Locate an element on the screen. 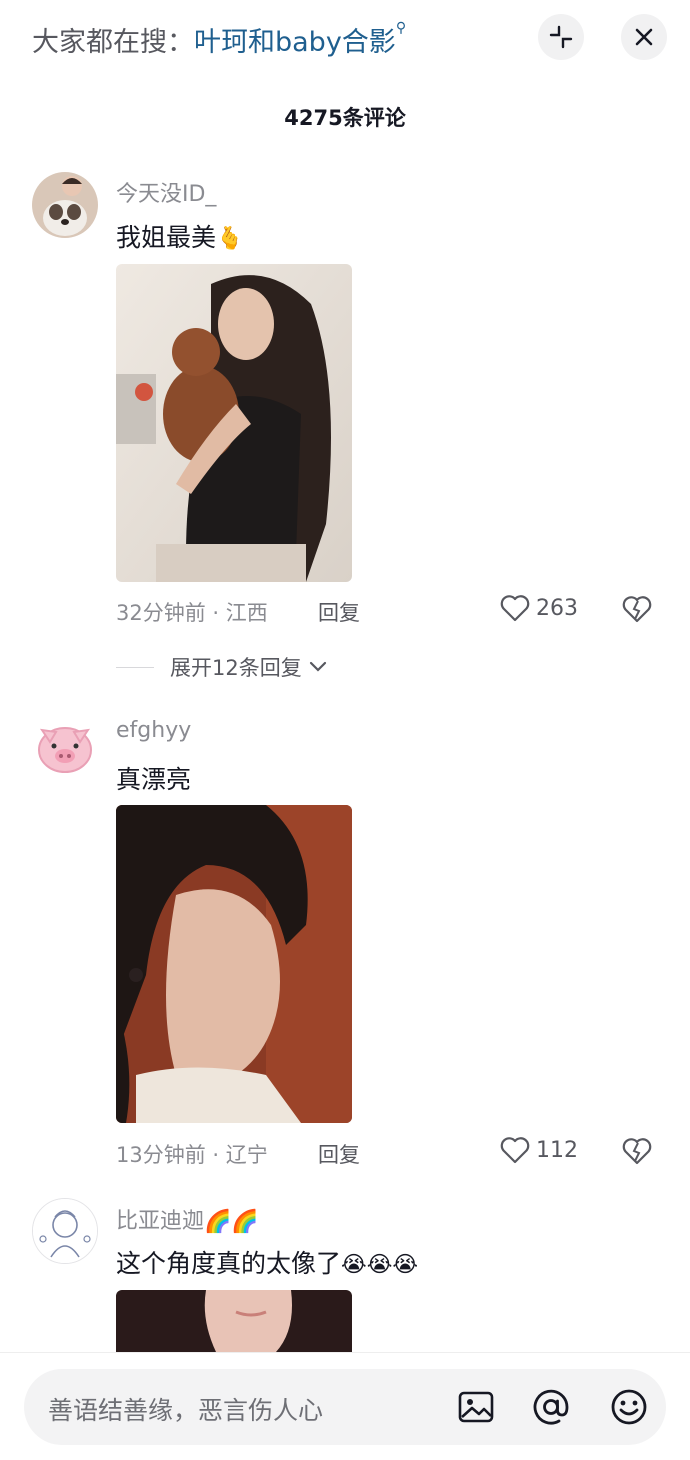  comment-text-body: 这个角度真的太像了 is located at coordinates (229, 1263).